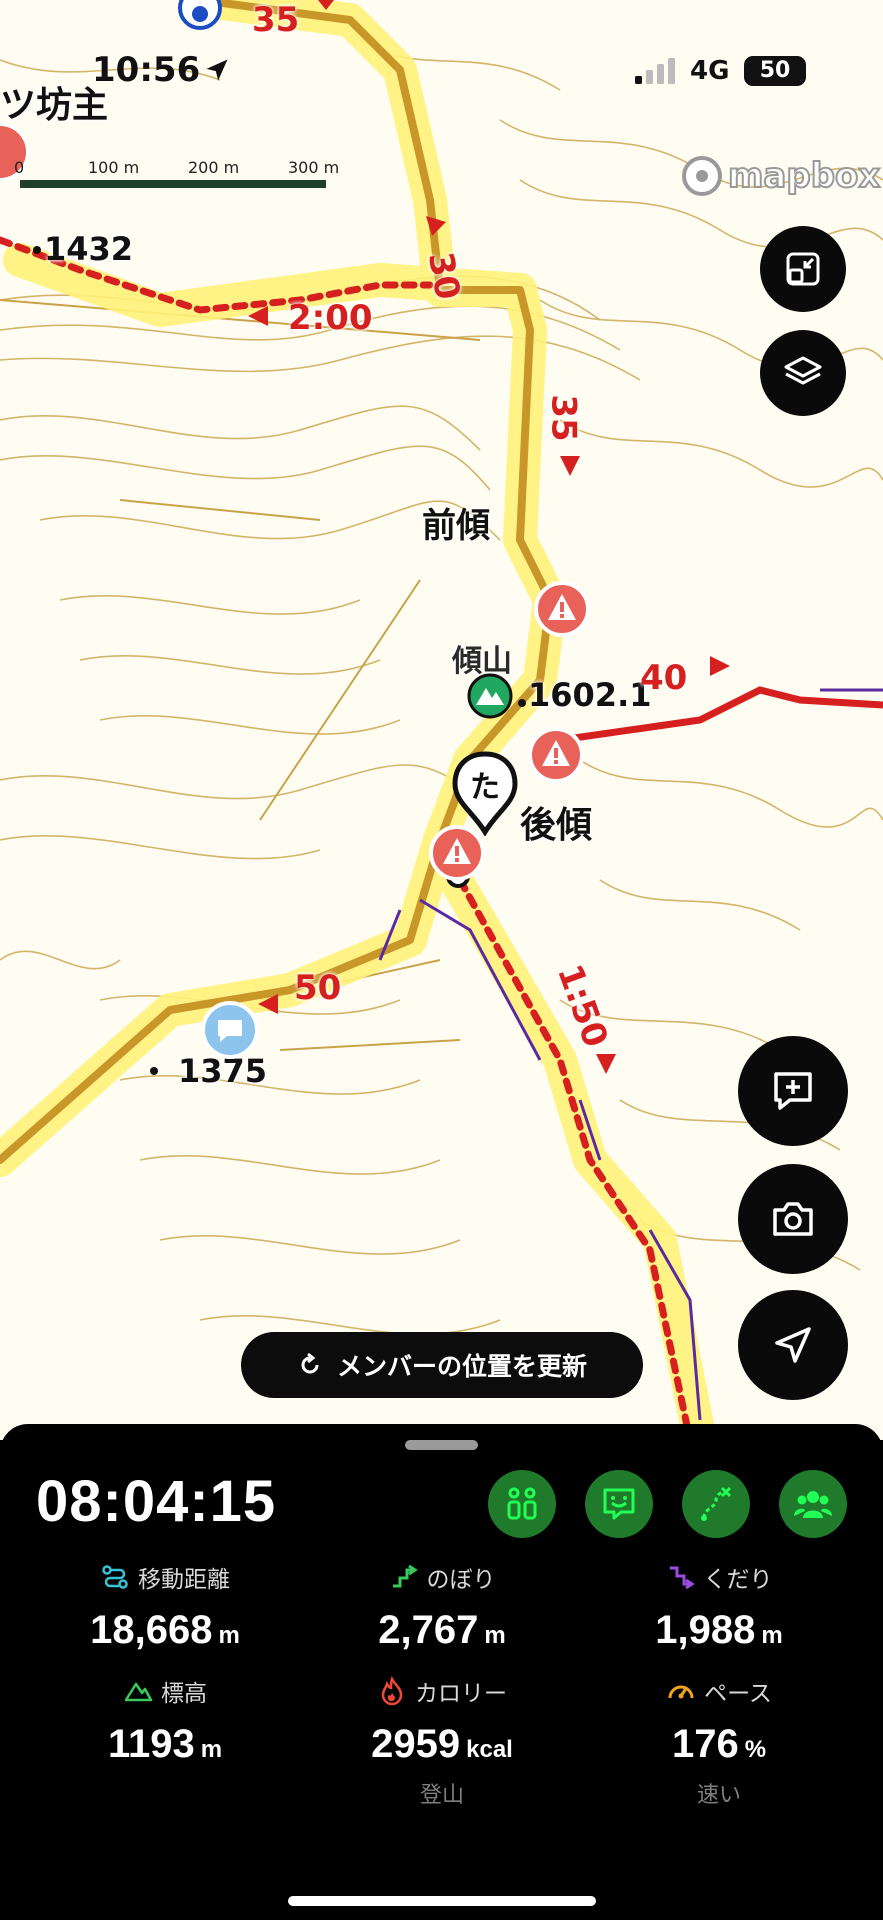 The image size is (883, 1920). Describe the element at coordinates (702, 176) in the screenshot. I see `mapbox-logo-icon` at that location.